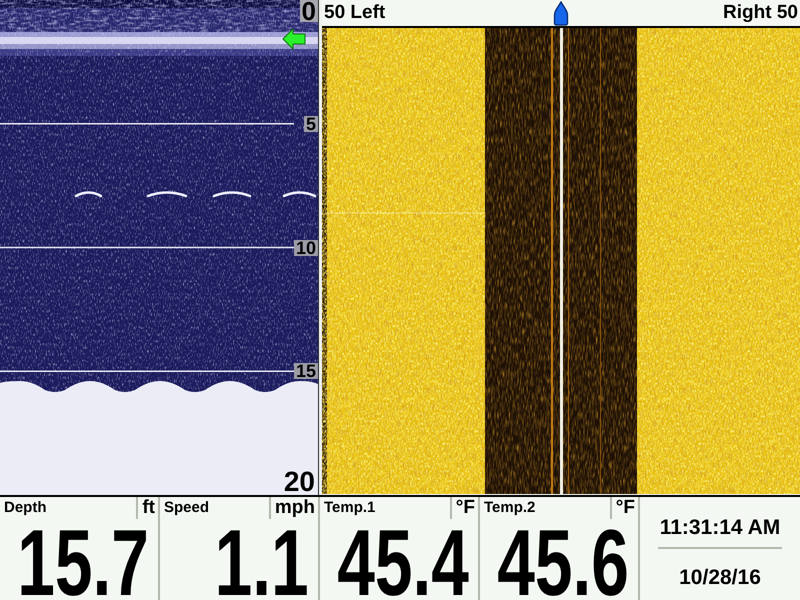 The height and width of the screenshot is (600, 800). What do you see at coordinates (186, 507) in the screenshot?
I see `readout-label: Speed` at bounding box center [186, 507].